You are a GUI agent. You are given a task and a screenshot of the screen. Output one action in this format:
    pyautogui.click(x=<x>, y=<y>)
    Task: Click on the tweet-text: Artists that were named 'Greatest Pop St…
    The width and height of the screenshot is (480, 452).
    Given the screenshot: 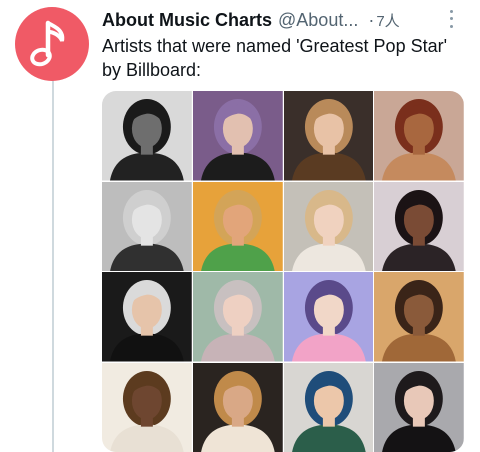 What is the action you would take?
    pyautogui.click(x=275, y=58)
    